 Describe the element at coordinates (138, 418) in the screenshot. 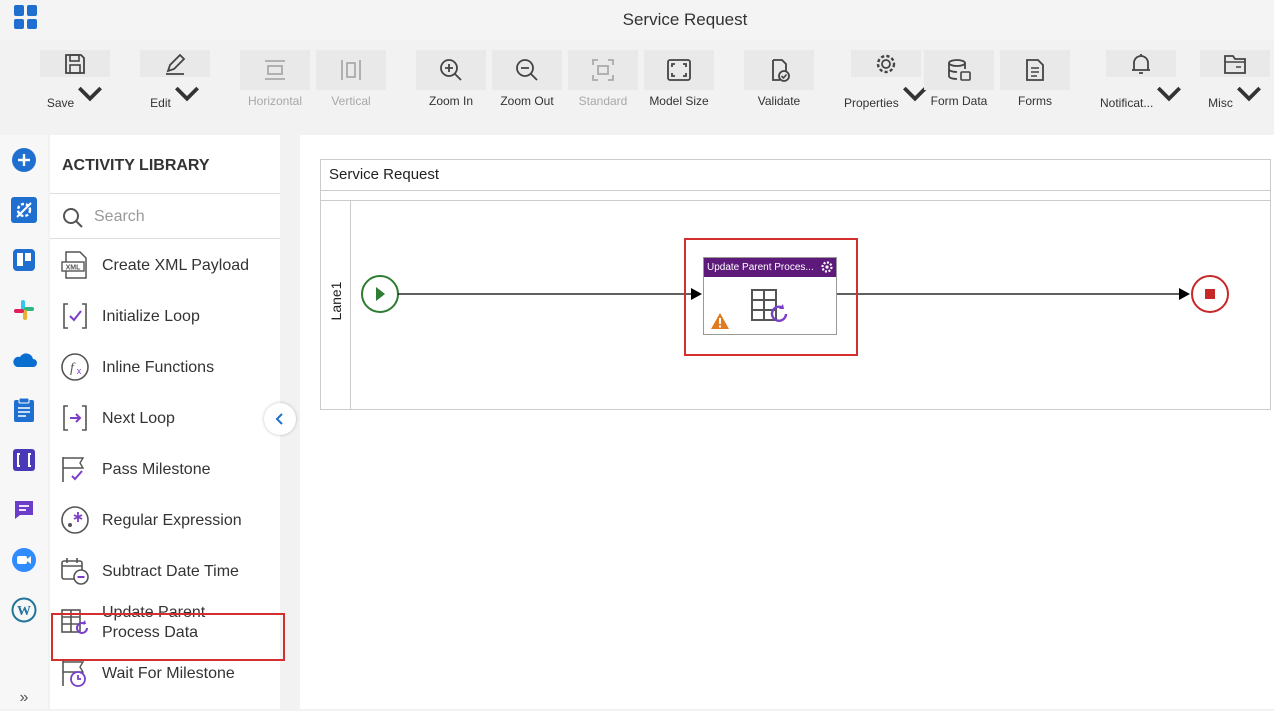

I see `library-item-label: Next Loop` at that location.